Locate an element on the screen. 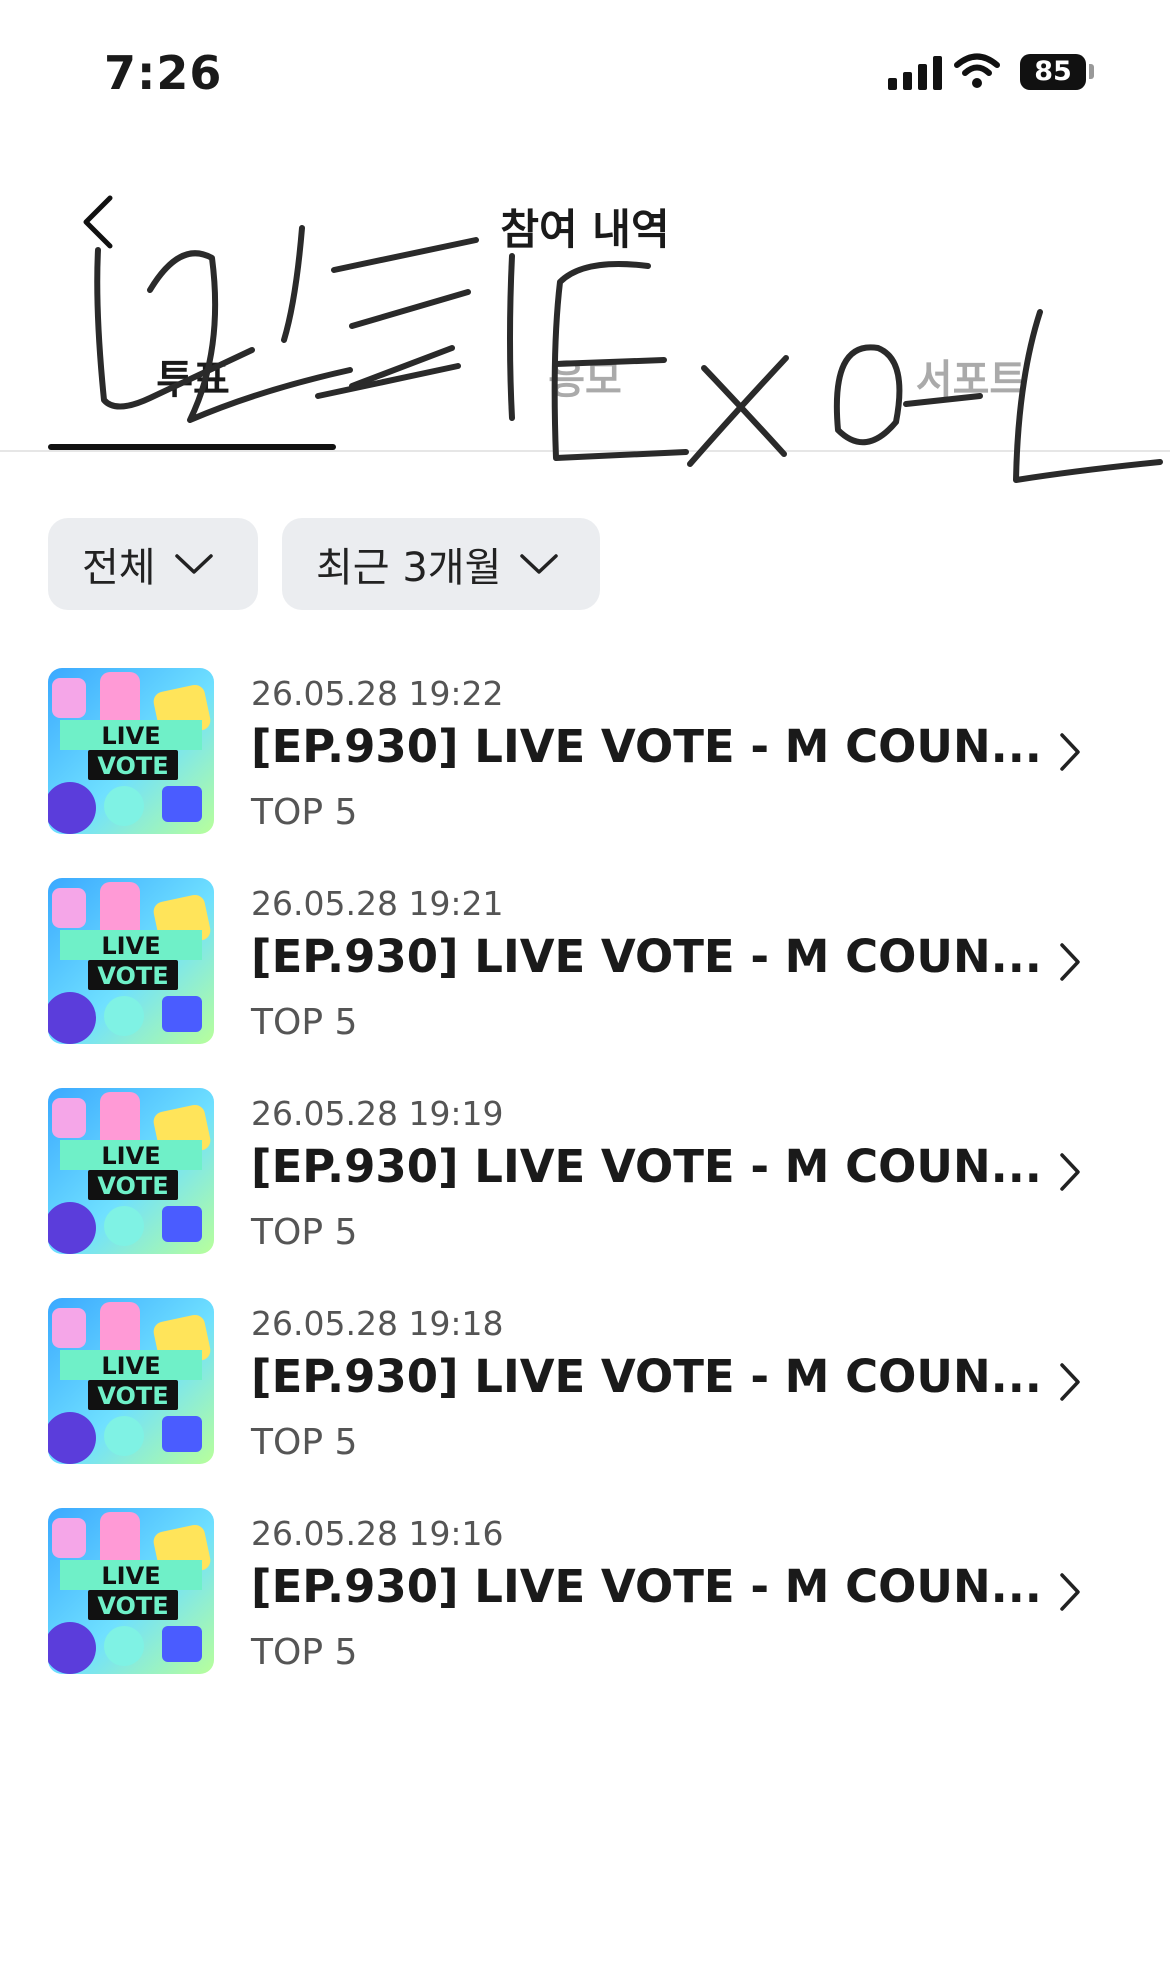 The height and width of the screenshot is (1969, 1170). tabs-divider is located at coordinates (585, 451).